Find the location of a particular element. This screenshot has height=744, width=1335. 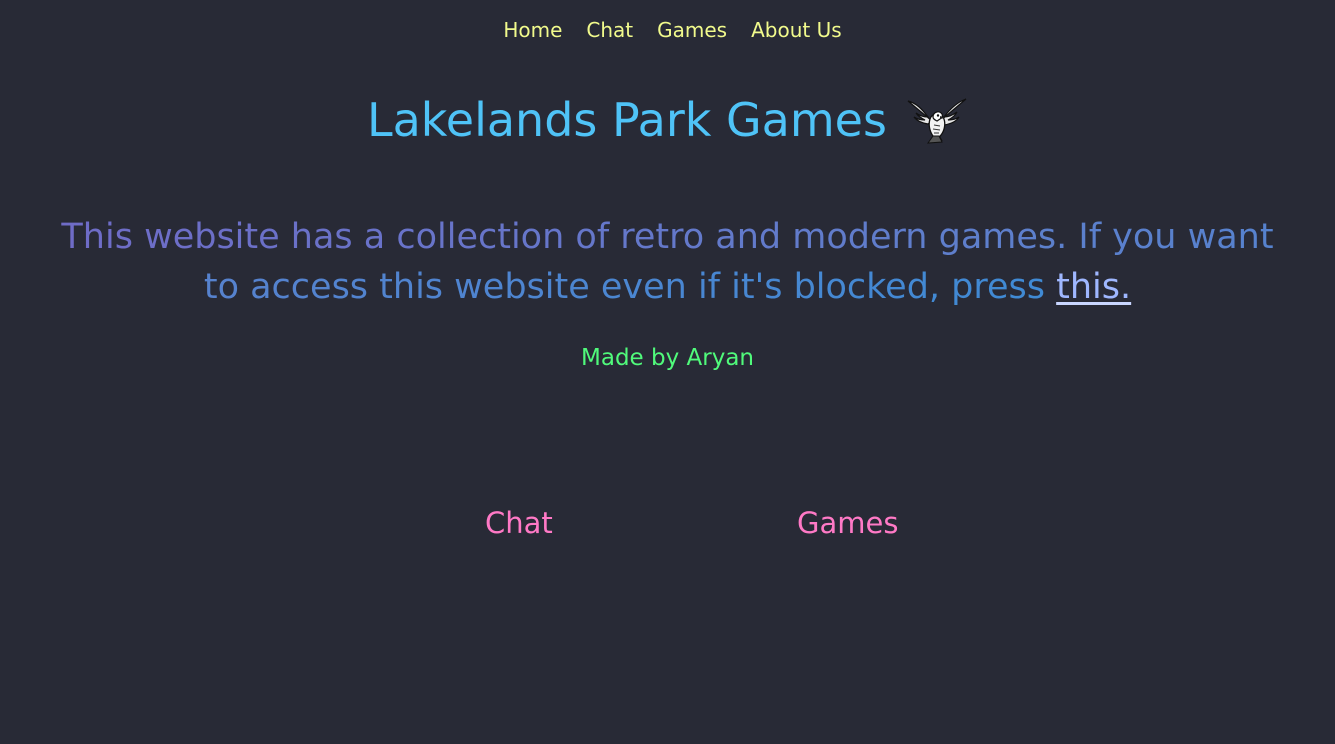

credit-text: Made by Aryan is located at coordinates (667, 358).